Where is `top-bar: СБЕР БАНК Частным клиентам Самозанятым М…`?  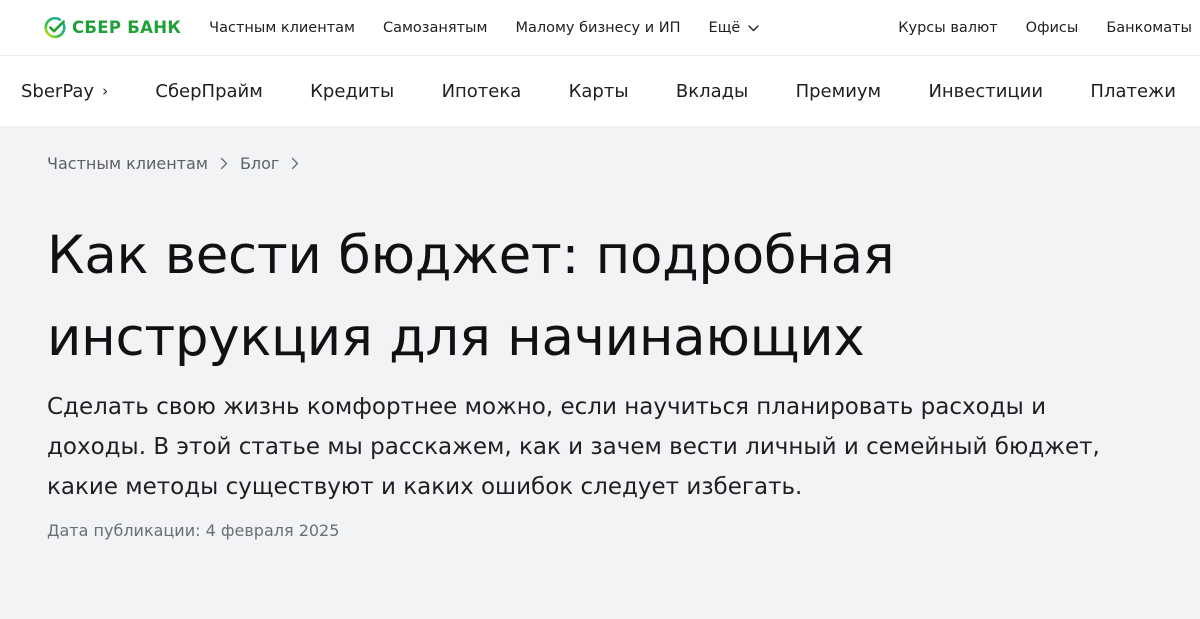 top-bar: СБЕР БАНК Частным клиентам Самозанятым М… is located at coordinates (600, 28).